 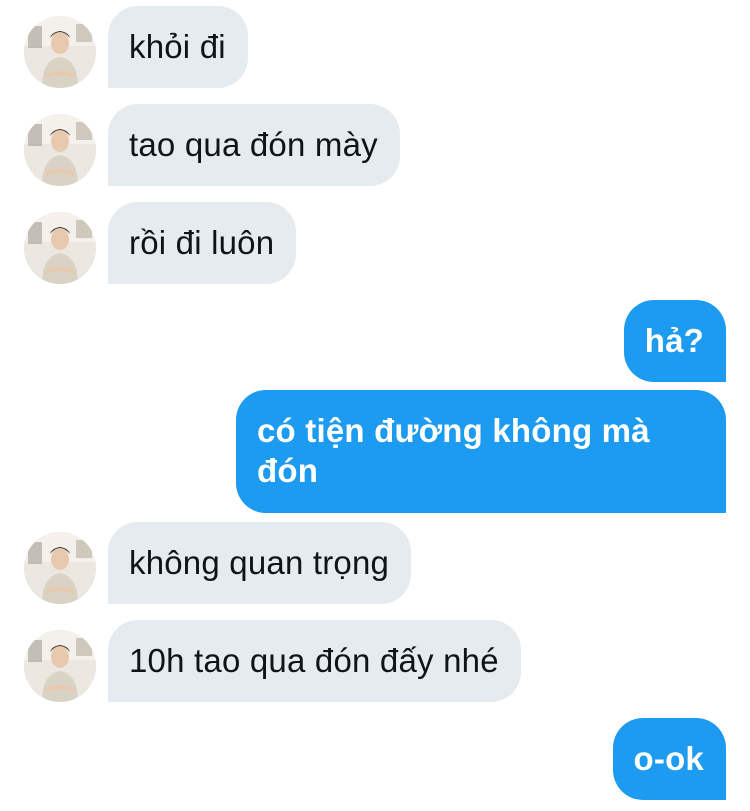 I want to click on received-message-bubble: tao qua đón mày, so click(x=254, y=145).